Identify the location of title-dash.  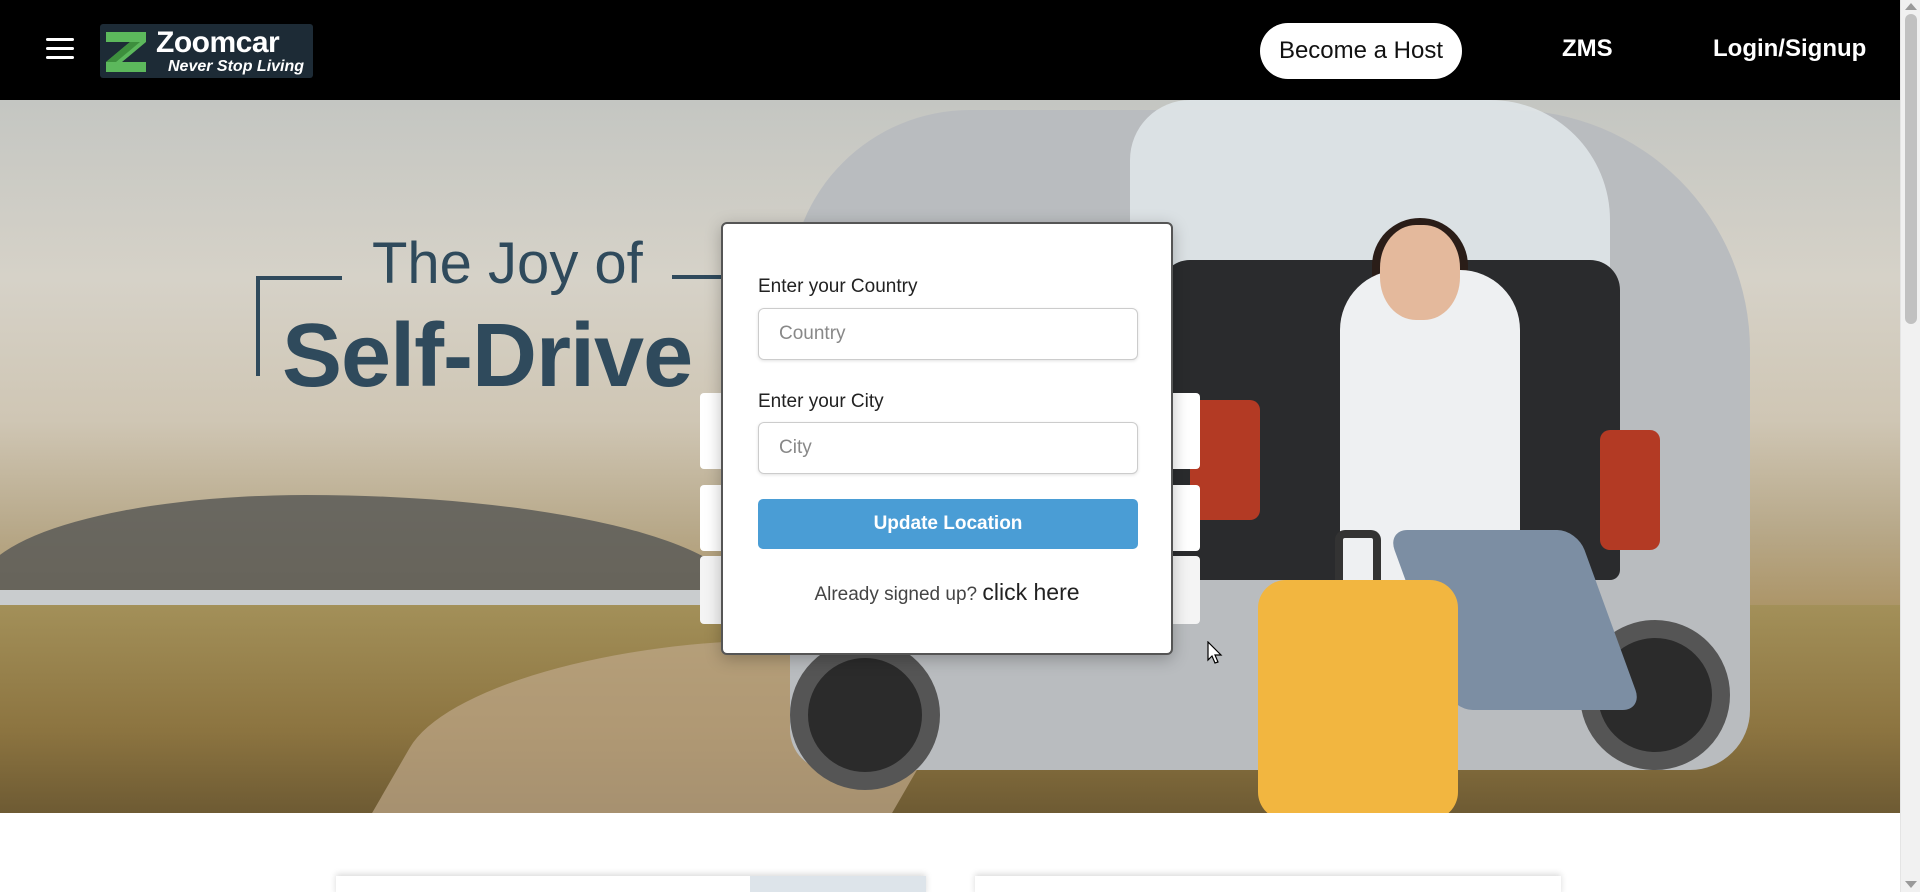
(697, 277).